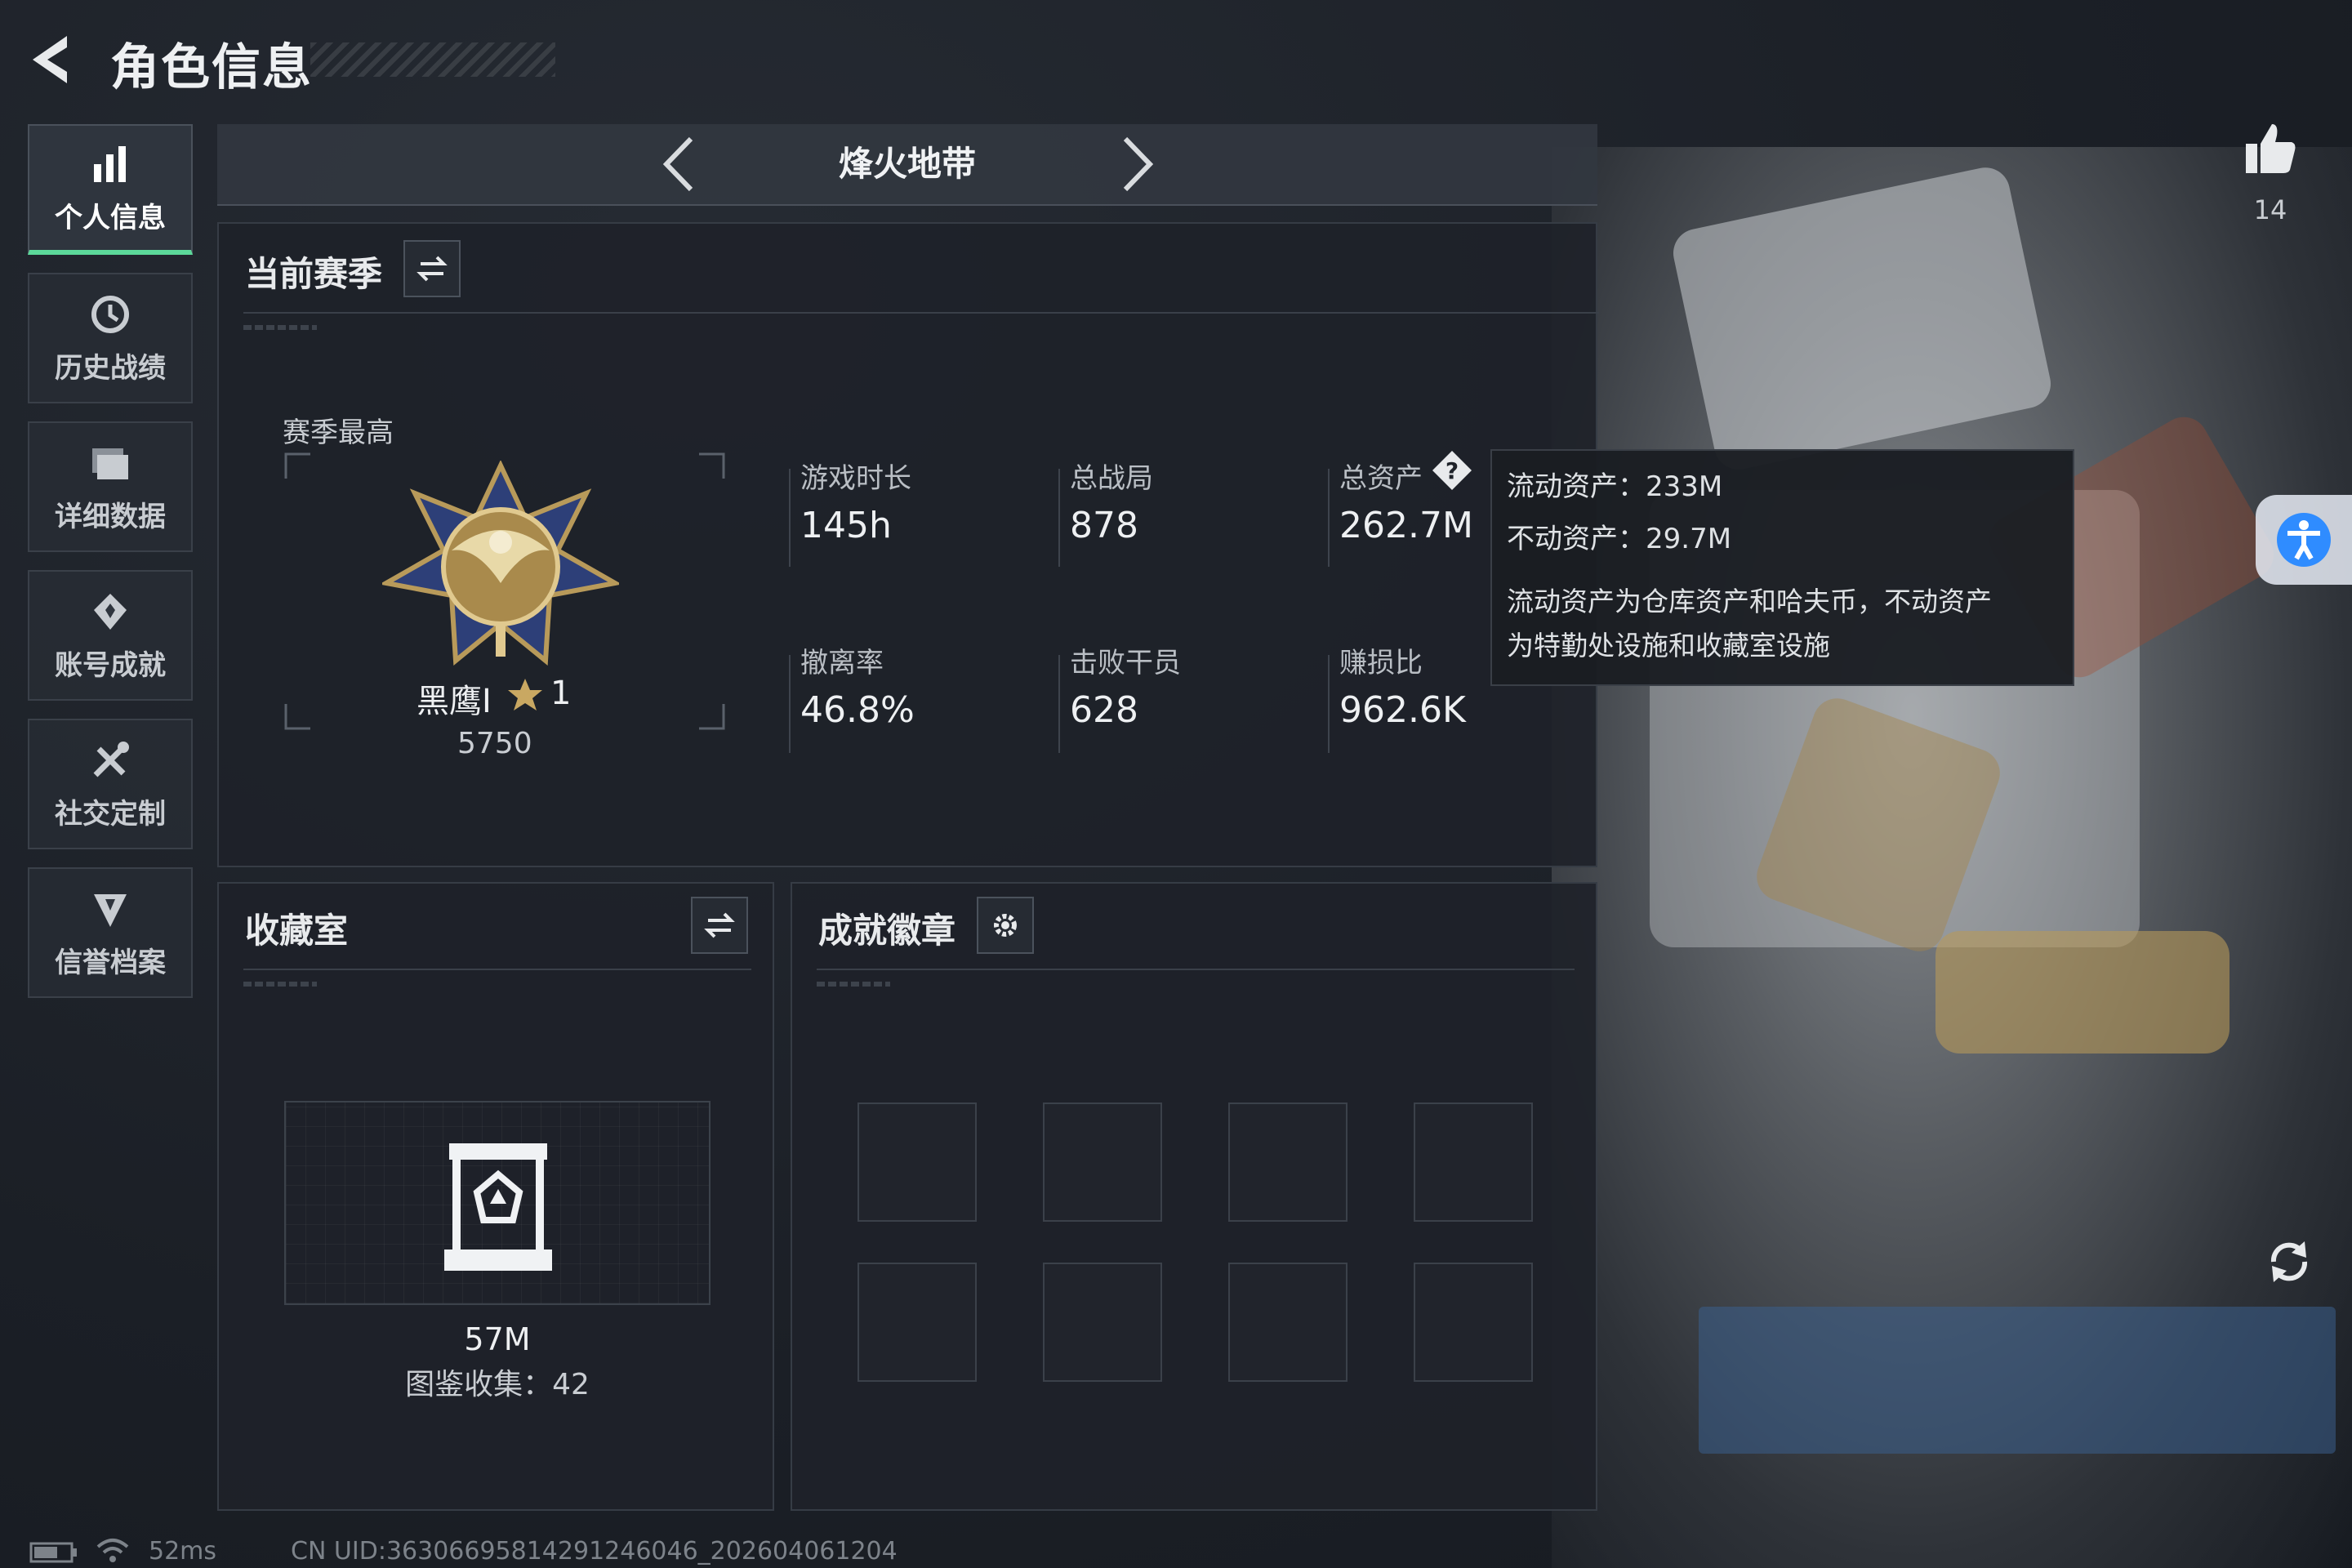  What do you see at coordinates (500, 563) in the screenshot?
I see `rank-emblem-icon` at bounding box center [500, 563].